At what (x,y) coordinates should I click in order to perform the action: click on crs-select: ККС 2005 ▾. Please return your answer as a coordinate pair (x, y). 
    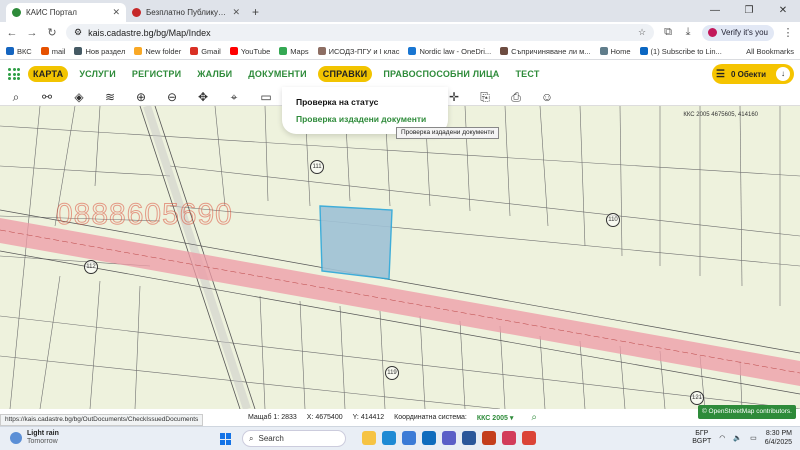
    Looking at the image, I should click on (495, 418).